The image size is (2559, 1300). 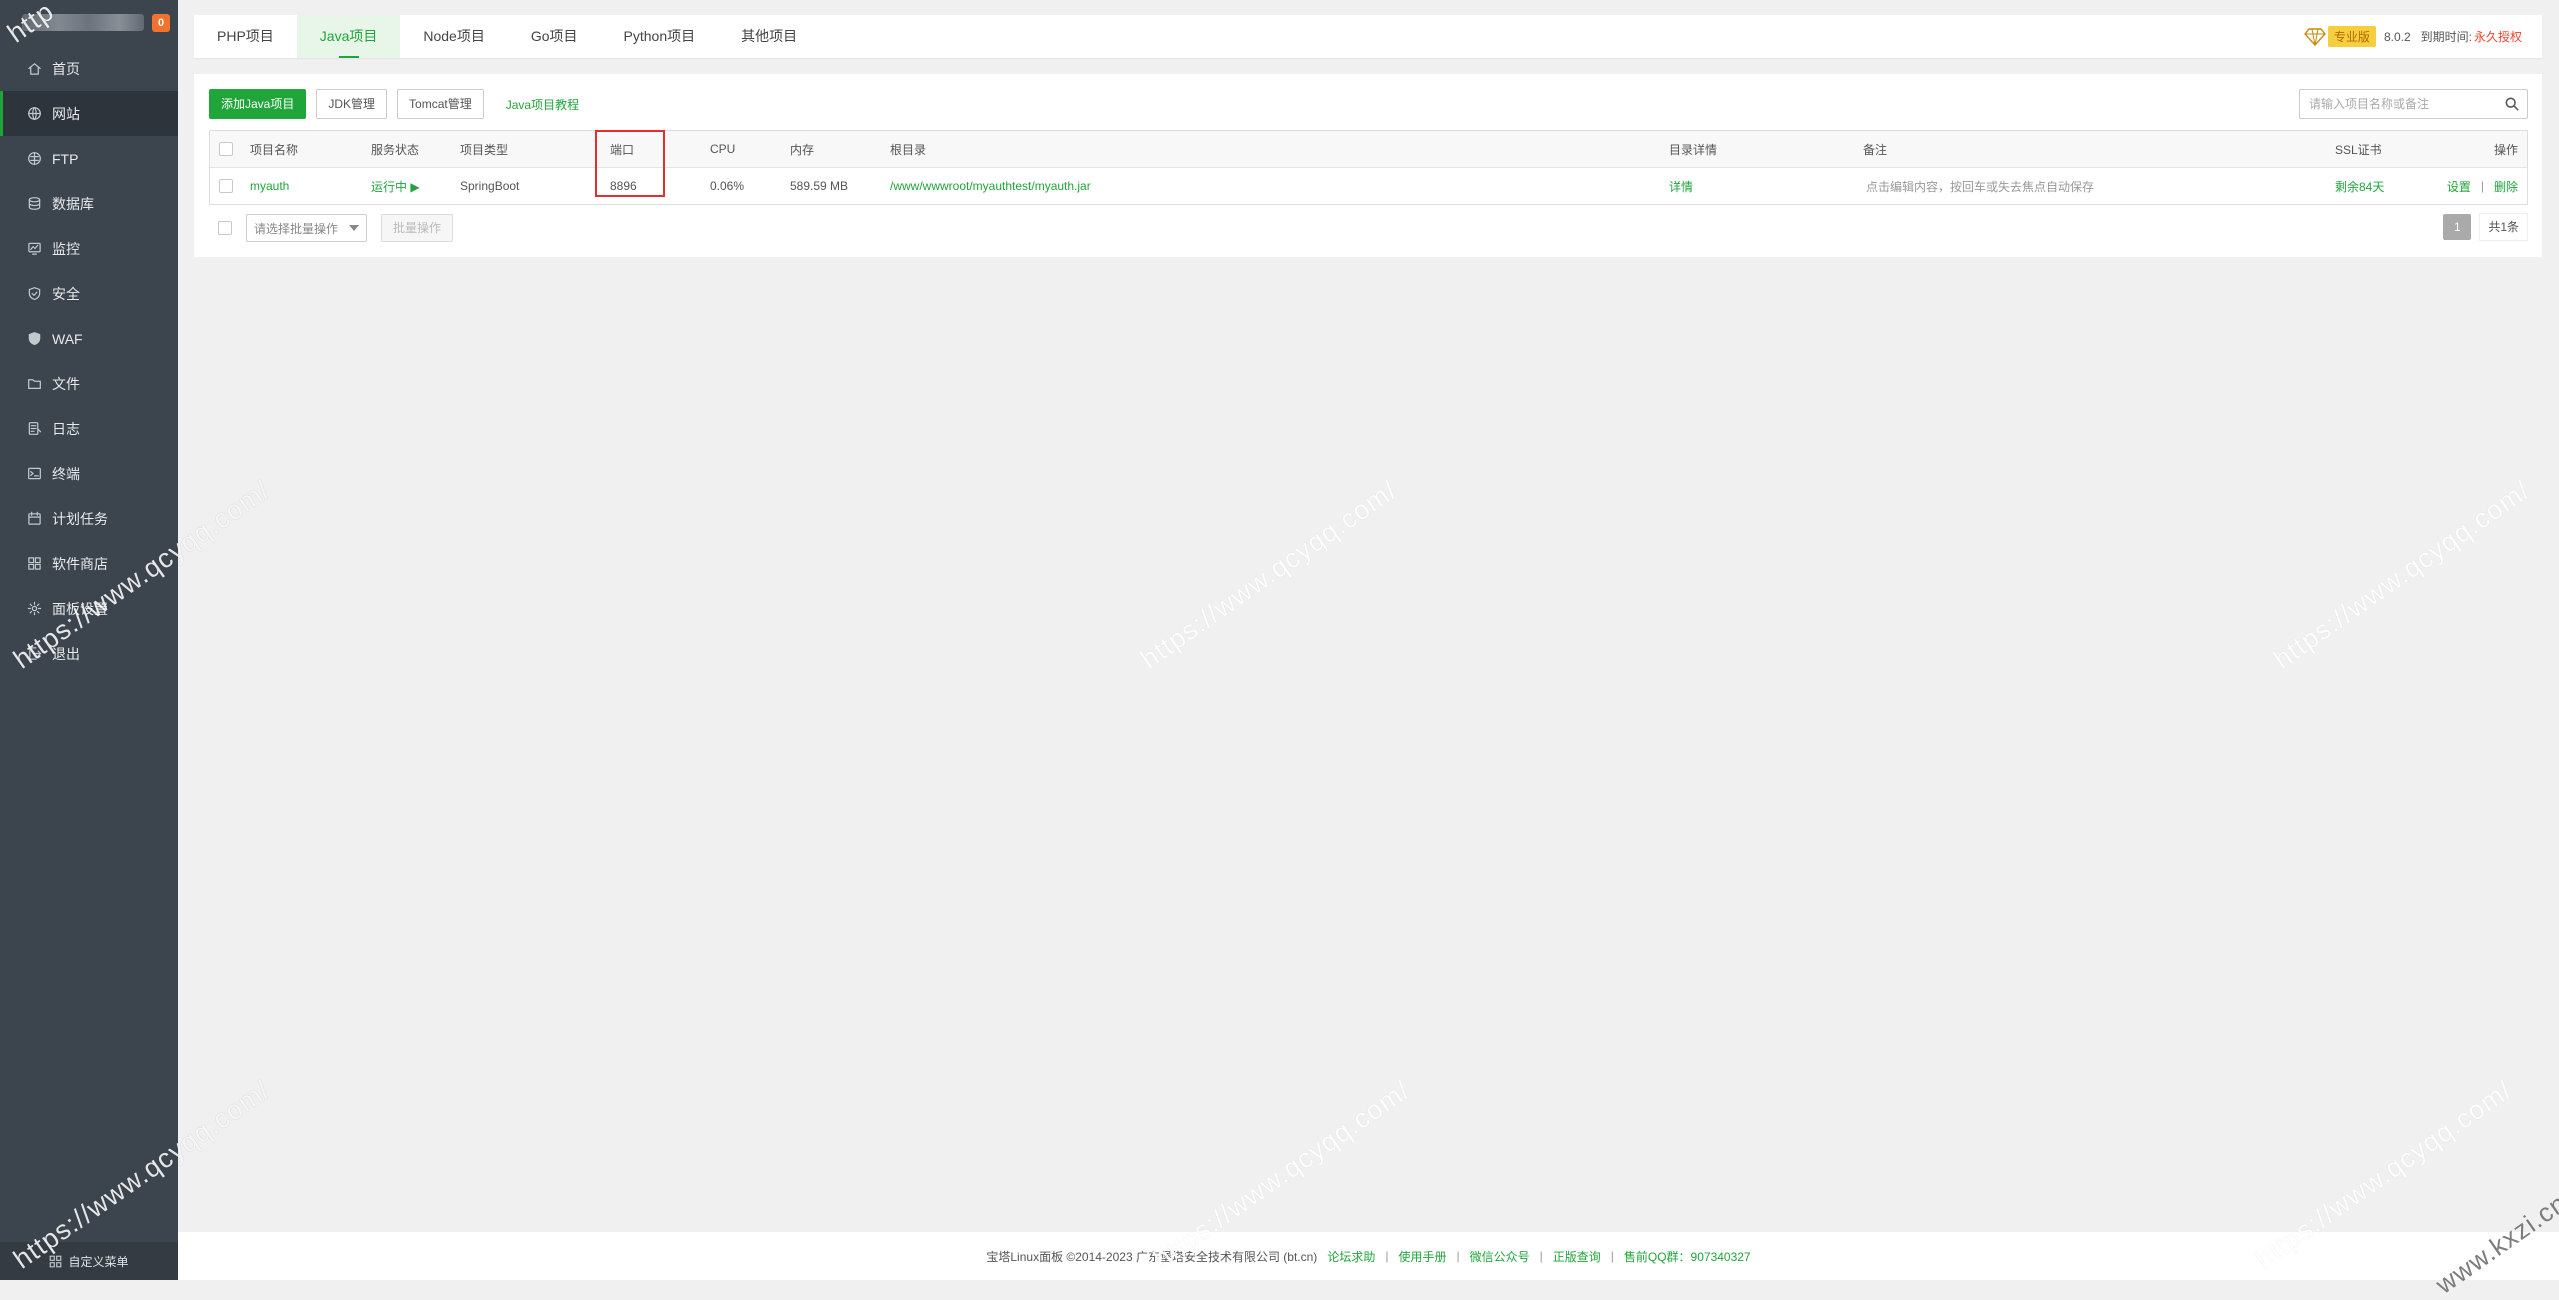 What do you see at coordinates (66, 248) in the screenshot?
I see `sidebar-item-label: 监控` at bounding box center [66, 248].